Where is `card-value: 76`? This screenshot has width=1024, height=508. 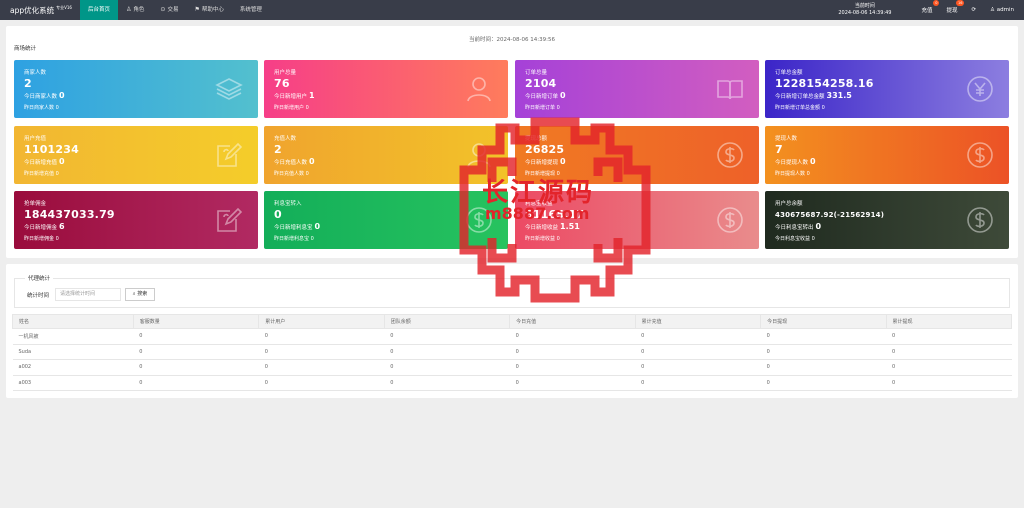
card-value: 76 is located at coordinates (282, 83).